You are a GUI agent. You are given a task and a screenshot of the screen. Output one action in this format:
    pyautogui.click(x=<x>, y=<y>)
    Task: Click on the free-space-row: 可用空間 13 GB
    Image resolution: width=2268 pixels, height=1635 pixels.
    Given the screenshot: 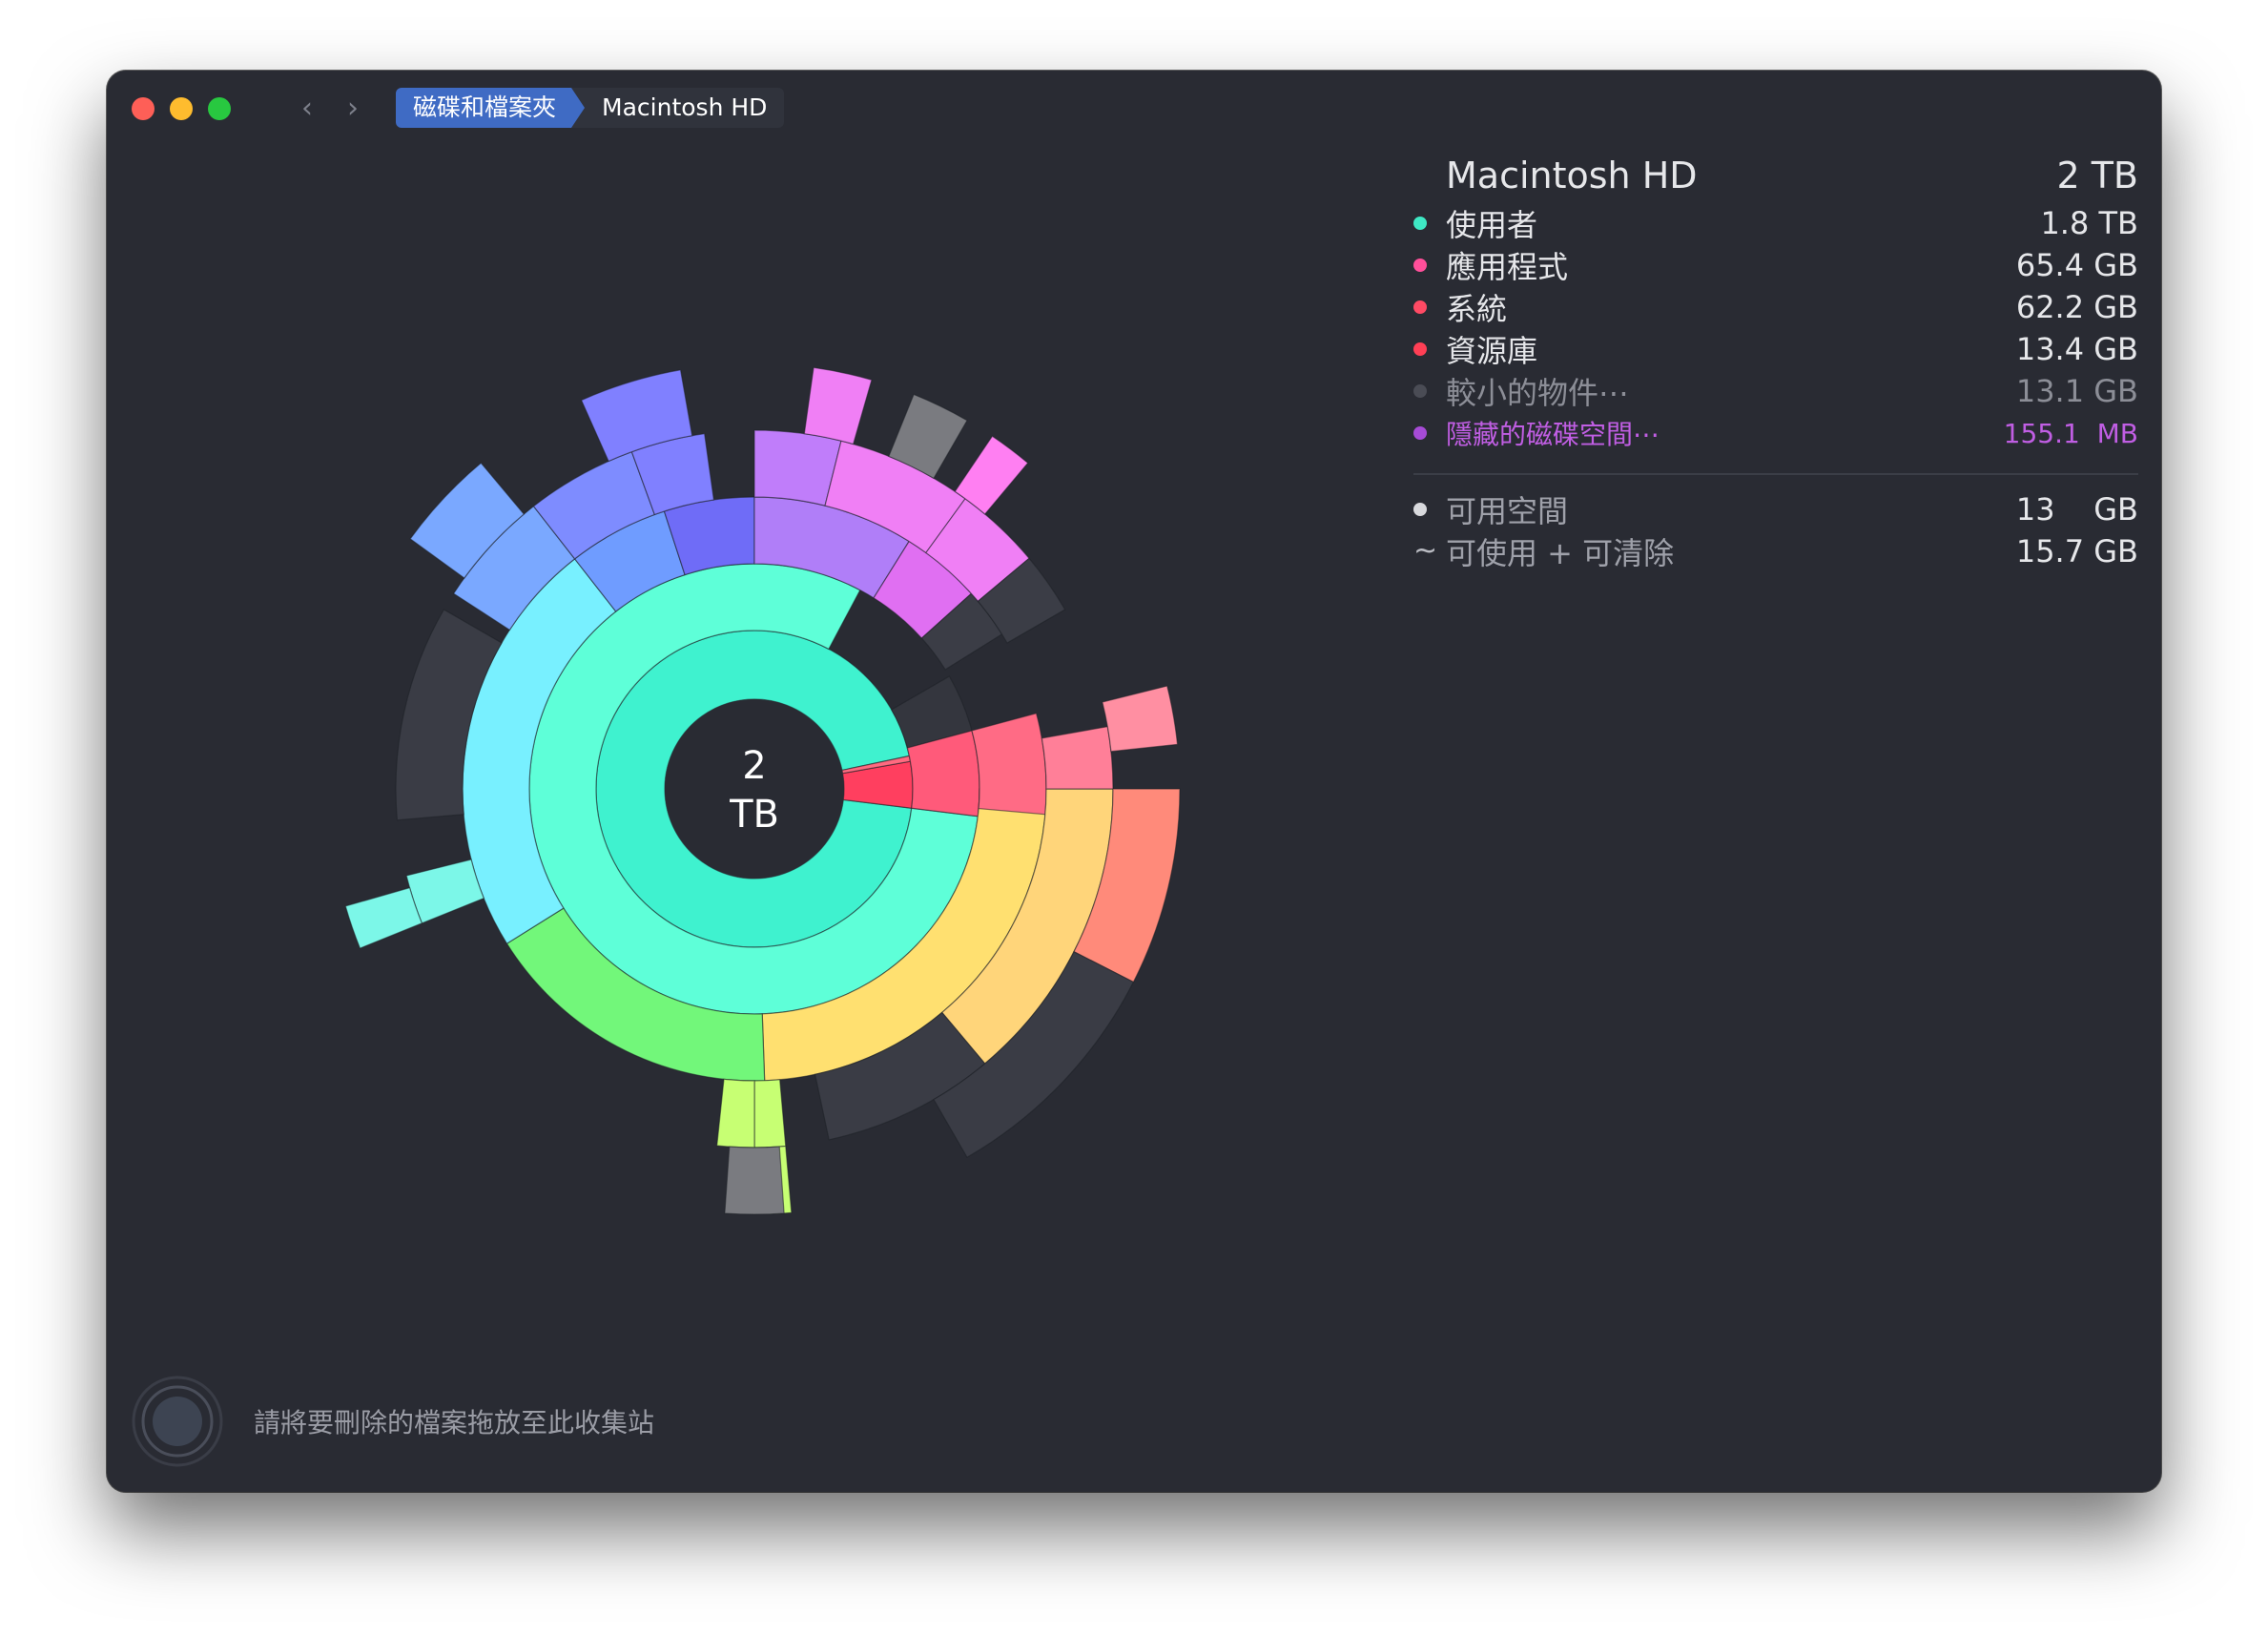 What is the action you would take?
    pyautogui.click(x=1776, y=509)
    